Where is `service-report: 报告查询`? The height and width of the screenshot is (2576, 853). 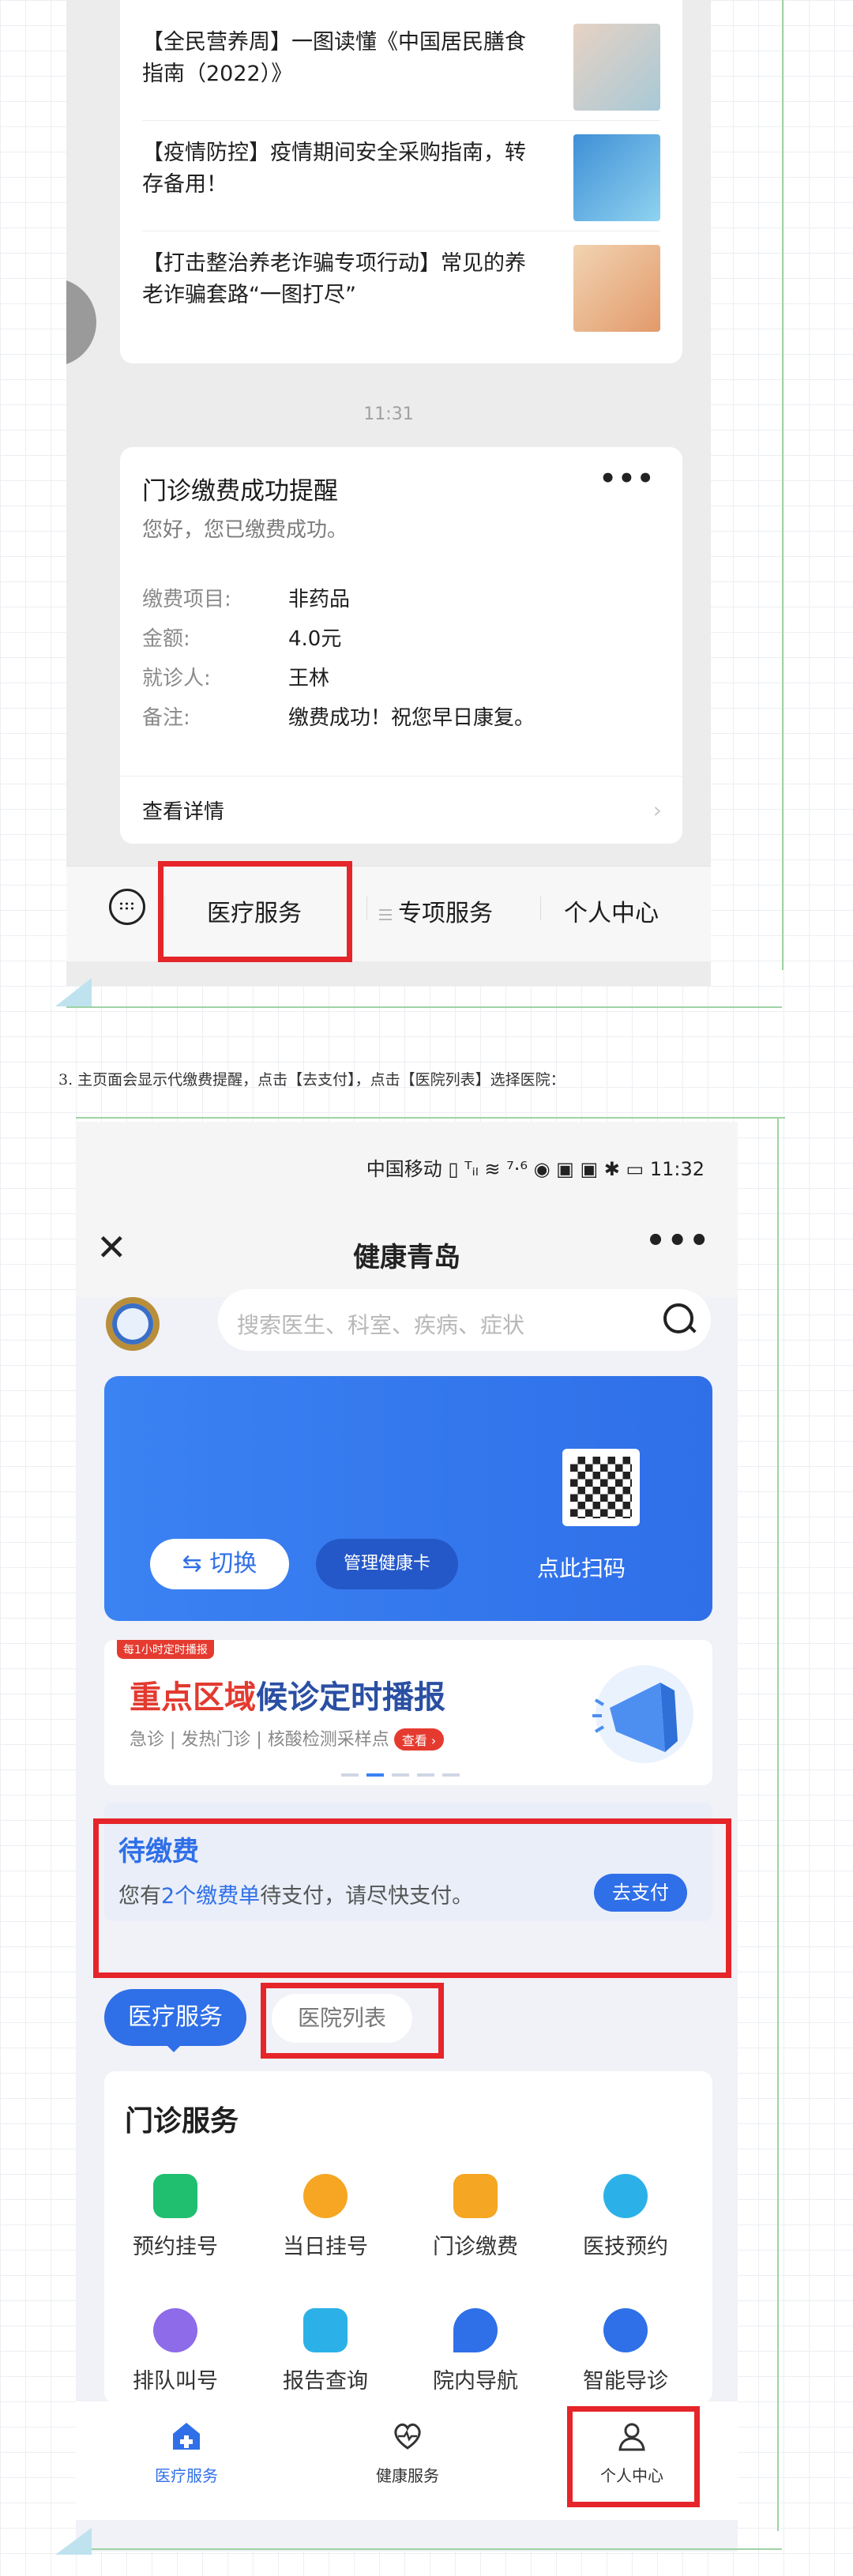 service-report: 报告查询 is located at coordinates (325, 2351).